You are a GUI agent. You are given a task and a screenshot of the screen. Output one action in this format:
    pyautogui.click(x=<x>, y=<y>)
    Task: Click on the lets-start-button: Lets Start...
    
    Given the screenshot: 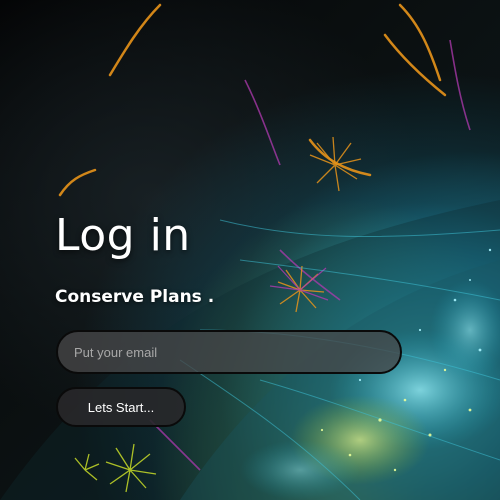 What is the action you would take?
    pyautogui.click(x=121, y=407)
    